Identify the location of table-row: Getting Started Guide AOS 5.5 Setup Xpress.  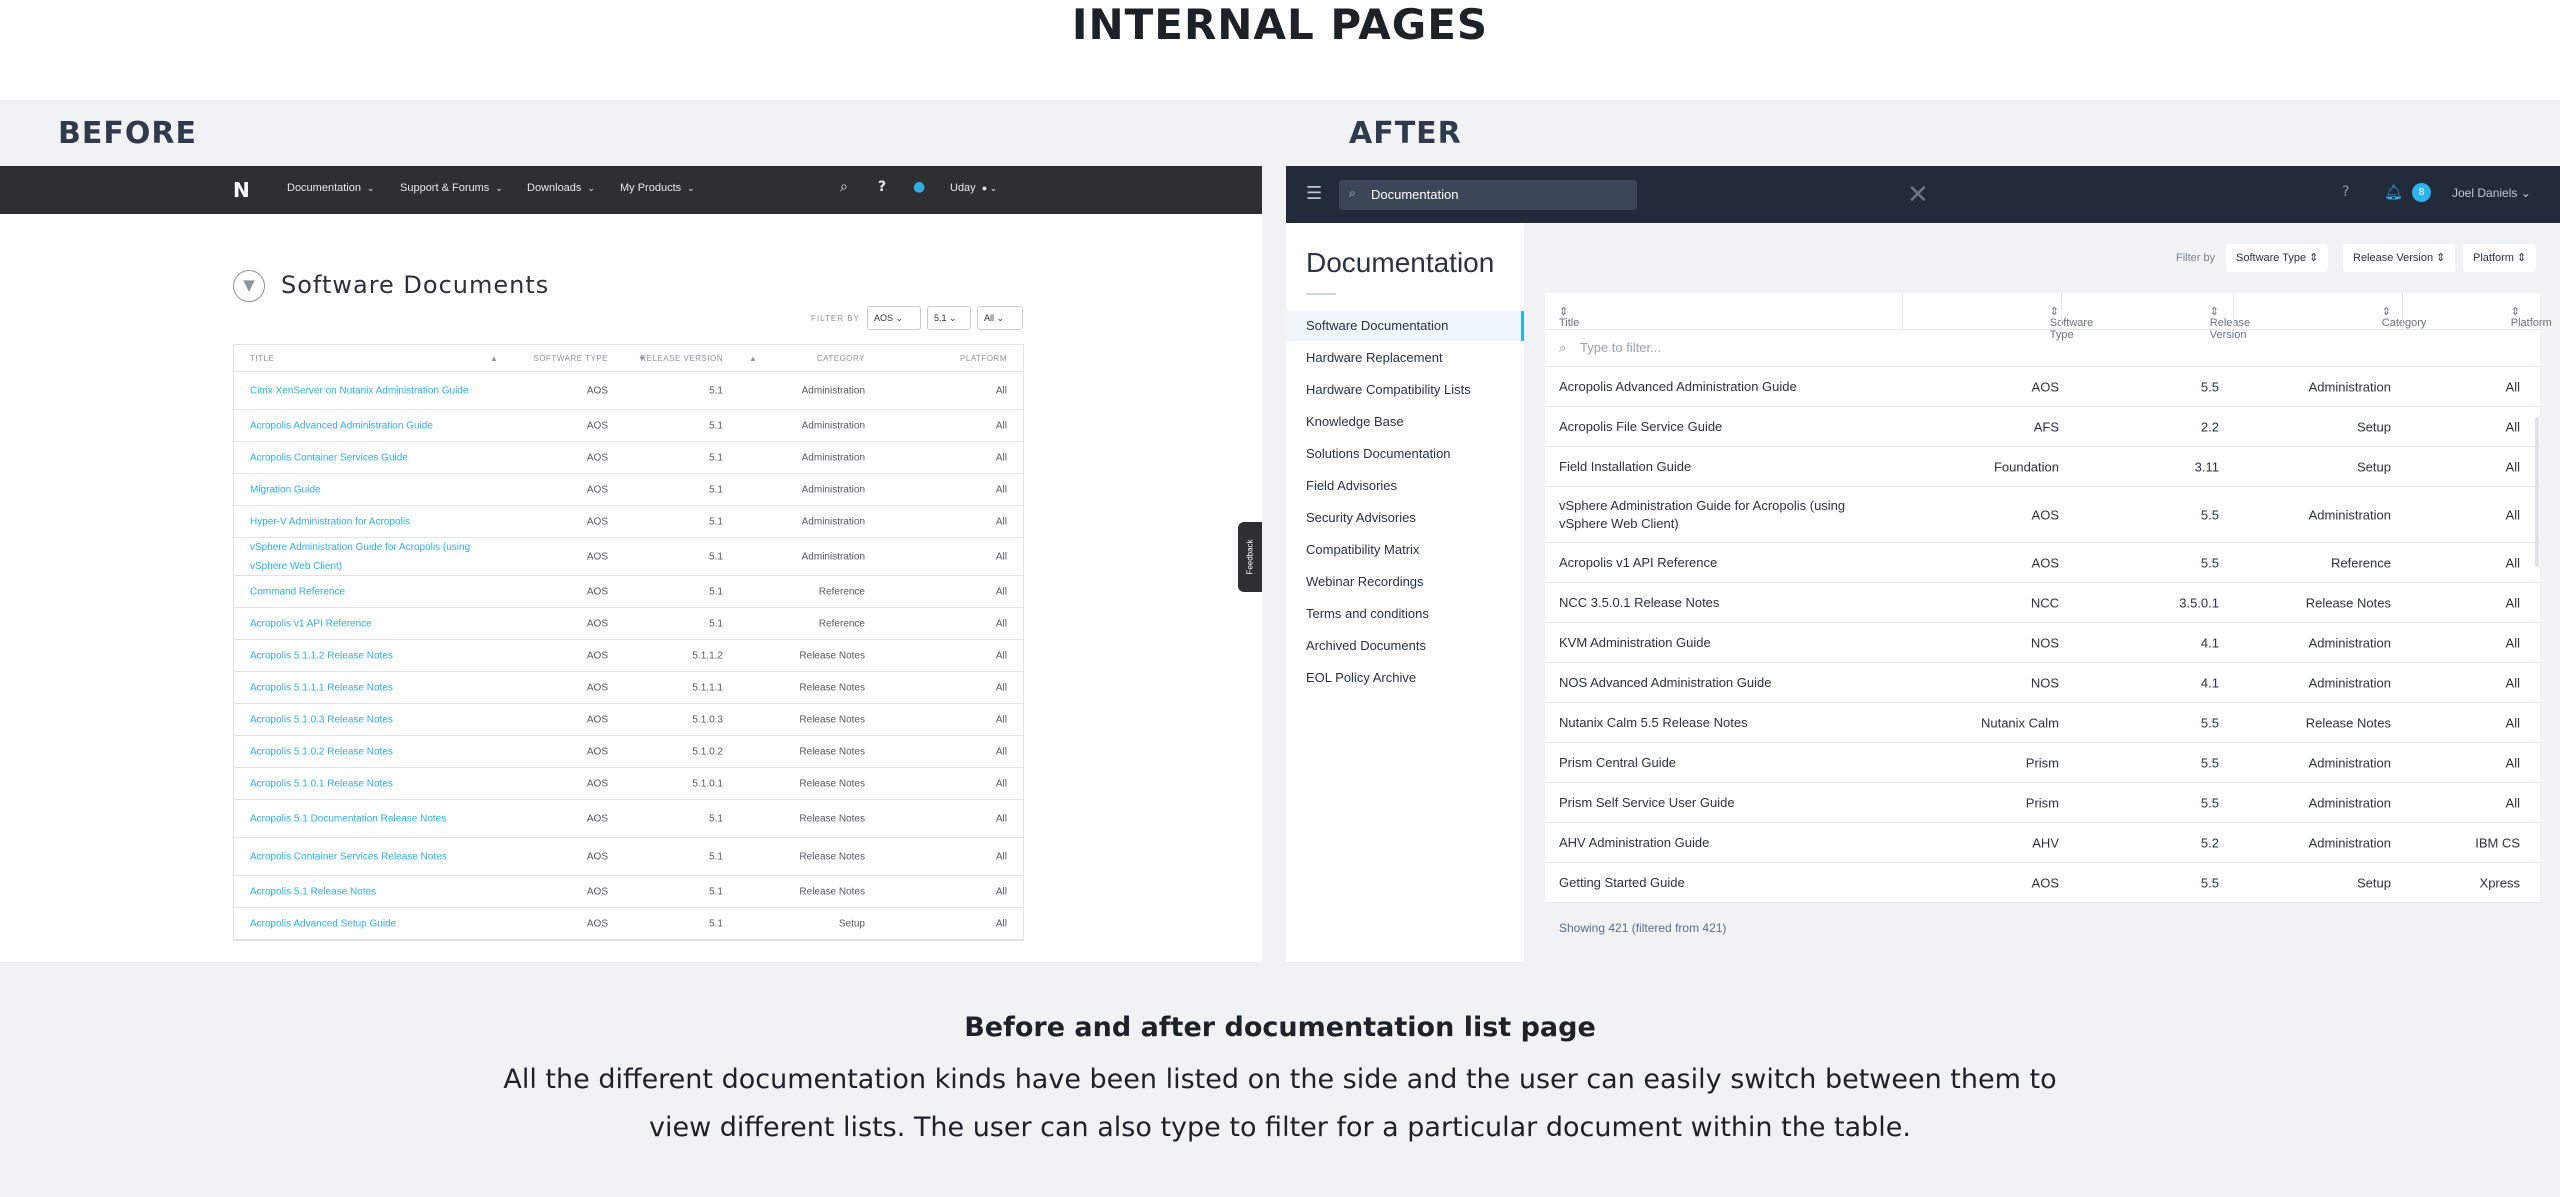
(2042, 883).